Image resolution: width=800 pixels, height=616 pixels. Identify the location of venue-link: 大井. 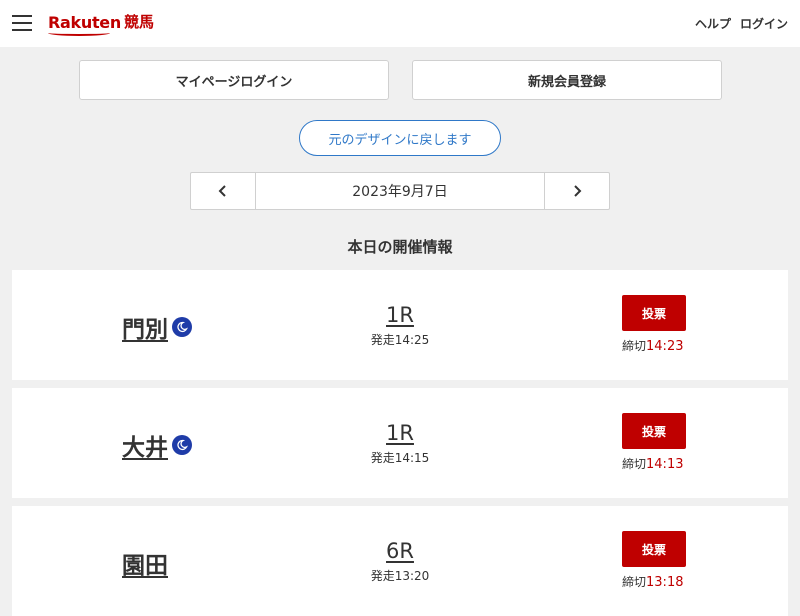
(145, 445).